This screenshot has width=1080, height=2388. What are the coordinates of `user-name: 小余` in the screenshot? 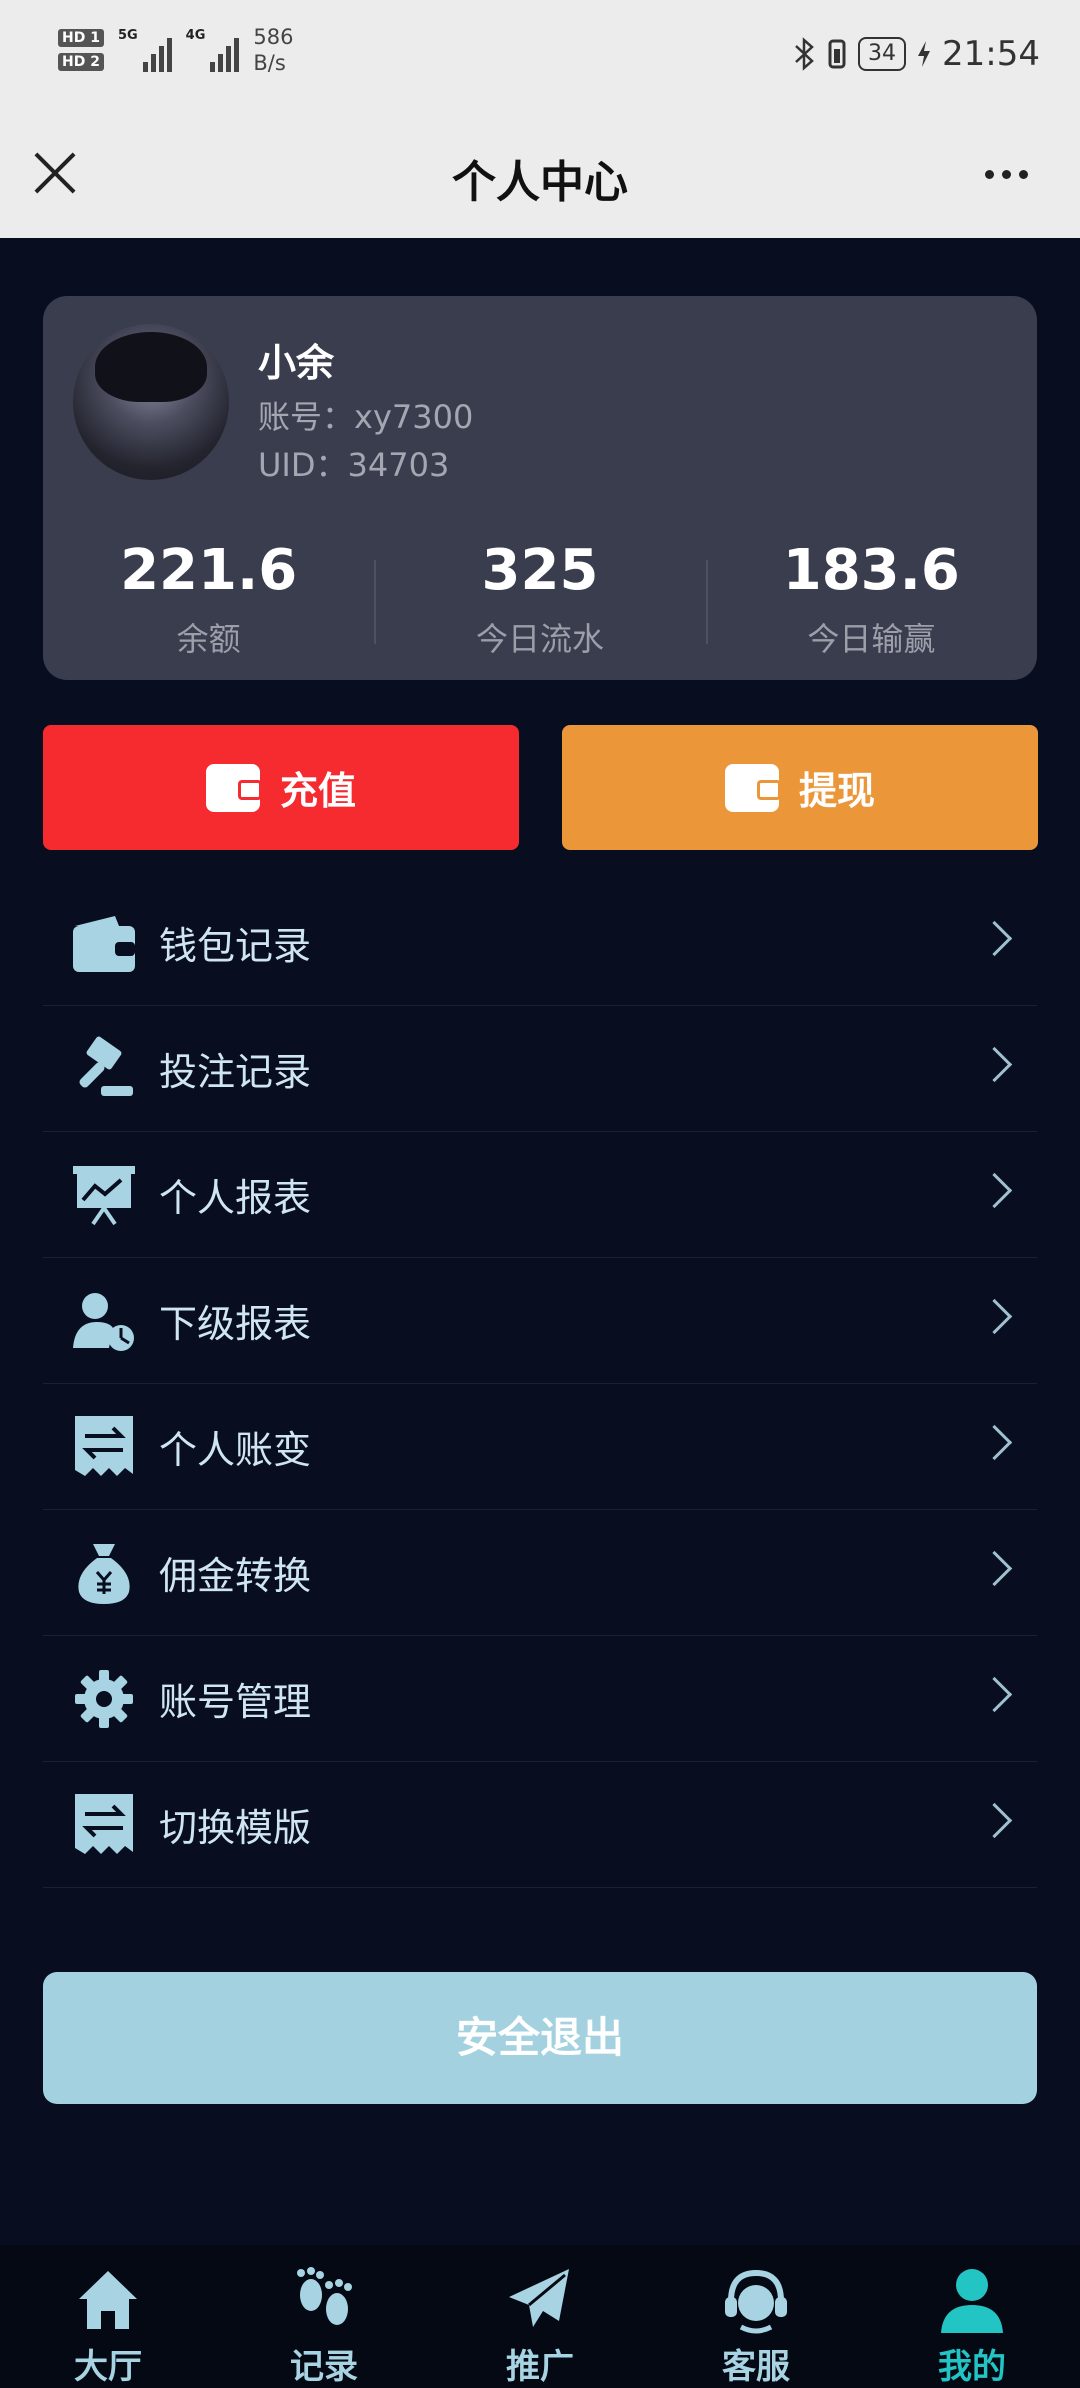 It's located at (296, 363).